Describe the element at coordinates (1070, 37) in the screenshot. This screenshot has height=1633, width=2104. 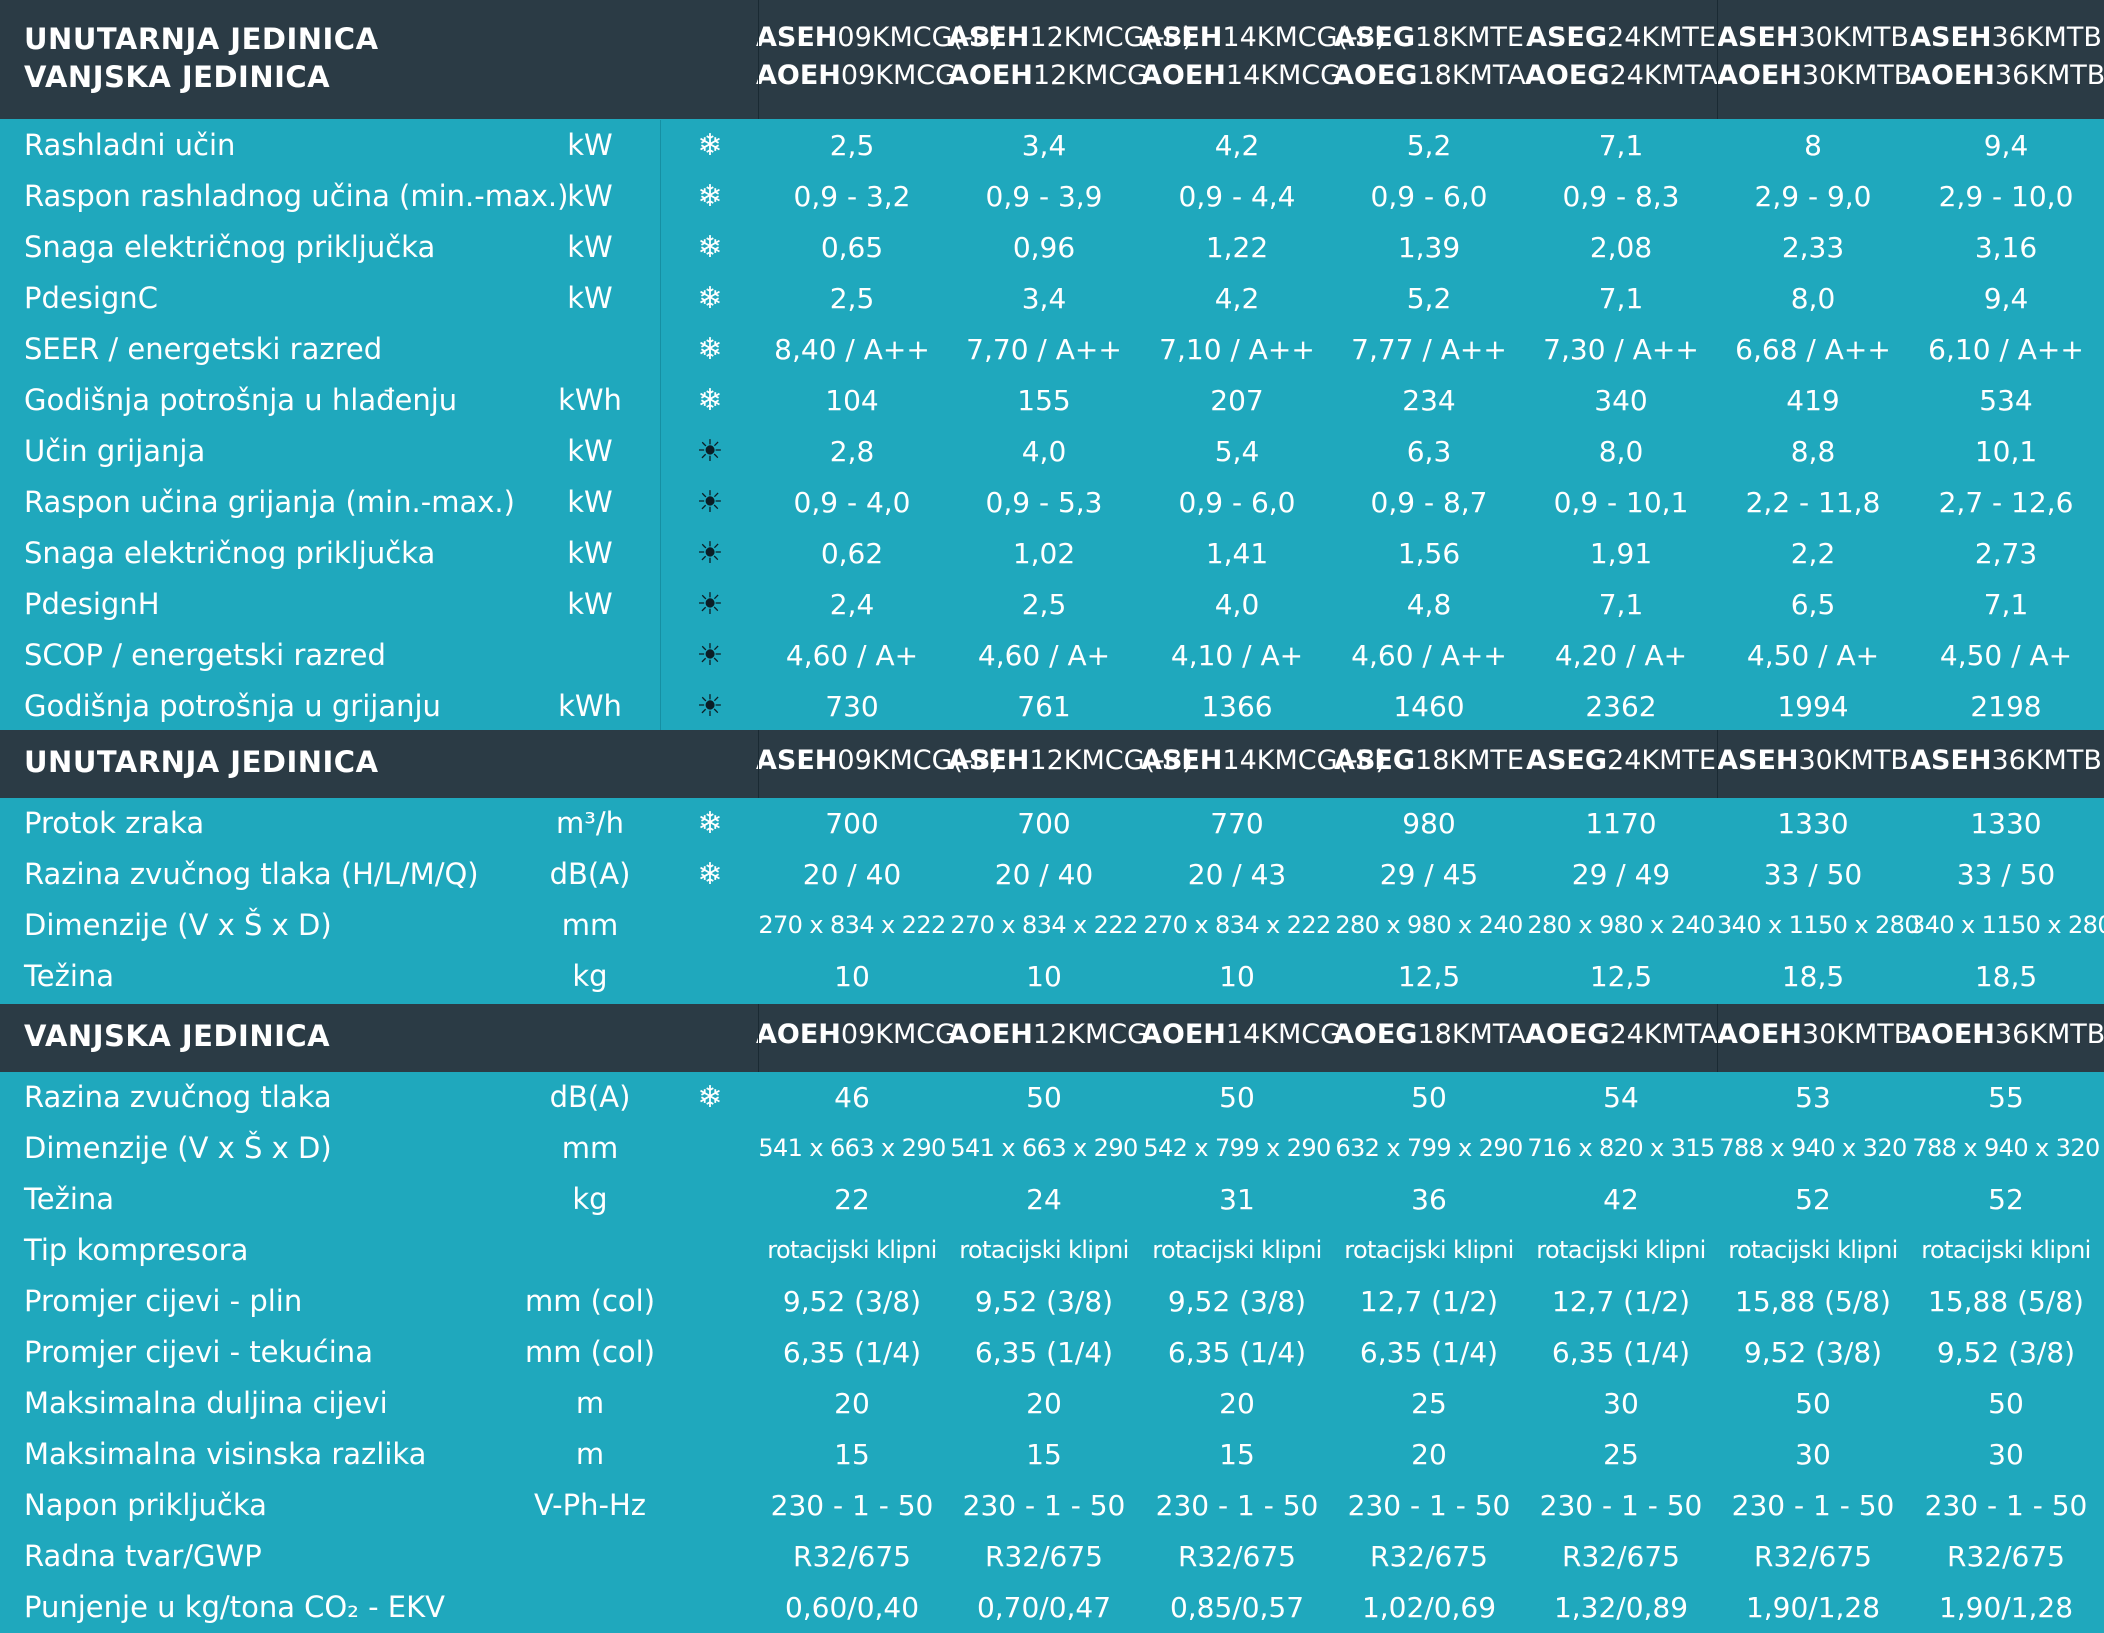
I see `model-code: ASEH12KMCG(-B)` at that location.